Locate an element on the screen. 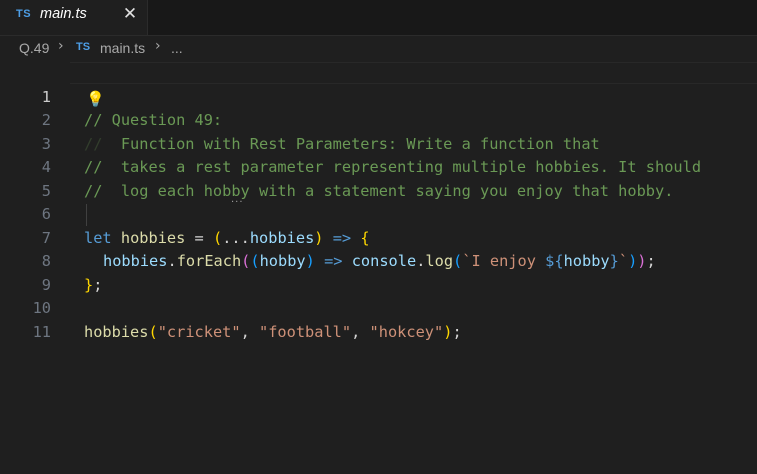  tab-bar: TS main.ts ✕ is located at coordinates (378, 18).